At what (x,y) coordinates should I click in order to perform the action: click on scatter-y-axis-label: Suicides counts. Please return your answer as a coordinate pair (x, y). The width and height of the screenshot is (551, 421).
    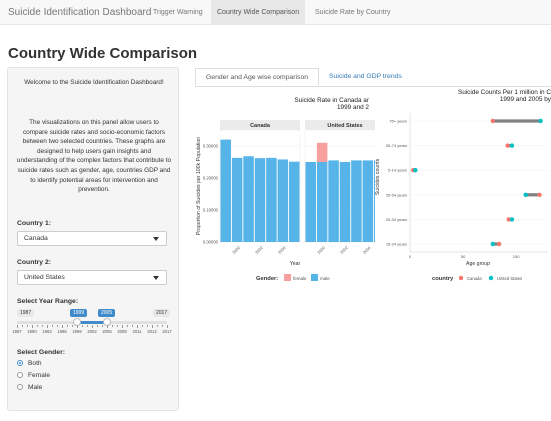
    Looking at the image, I should click on (378, 176).